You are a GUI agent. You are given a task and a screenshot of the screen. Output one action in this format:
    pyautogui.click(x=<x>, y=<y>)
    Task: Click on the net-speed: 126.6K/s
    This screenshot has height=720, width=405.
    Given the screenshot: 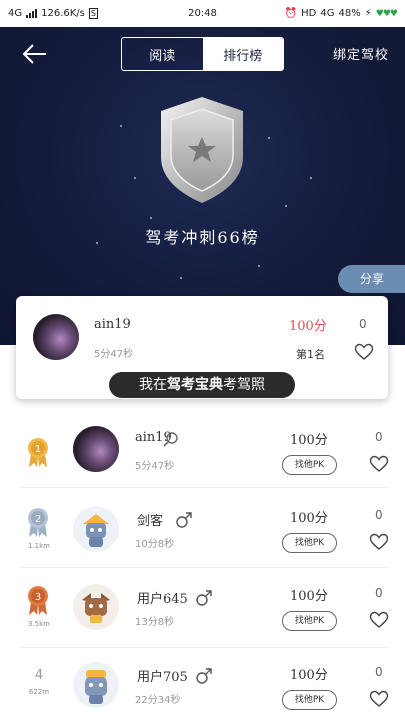 What is the action you would take?
    pyautogui.click(x=63, y=13)
    